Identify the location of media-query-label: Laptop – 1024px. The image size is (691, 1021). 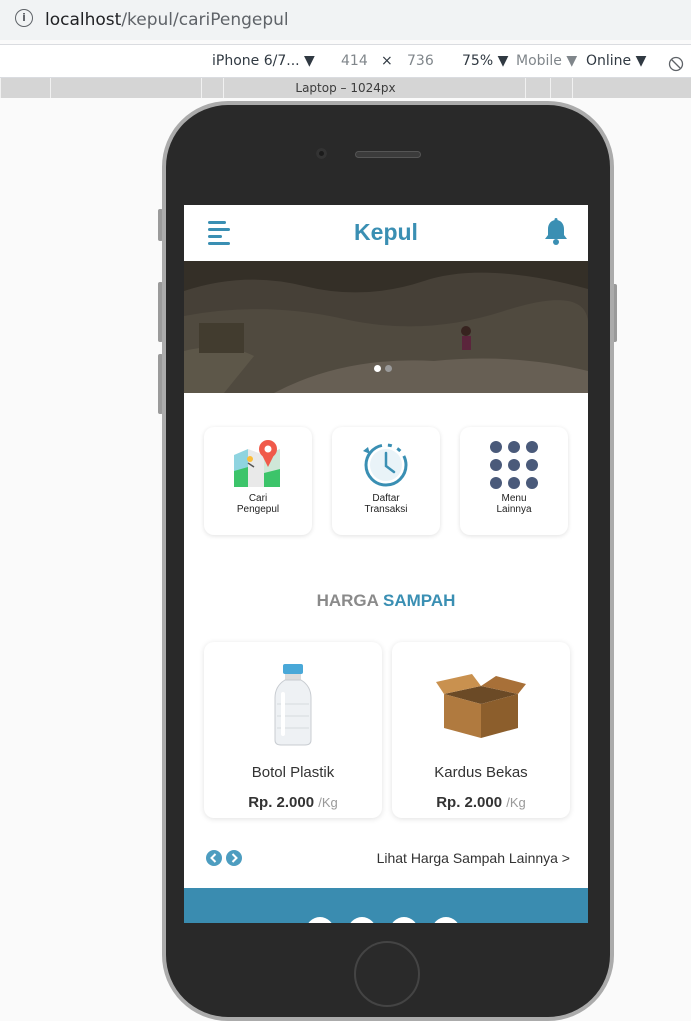
(345, 88).